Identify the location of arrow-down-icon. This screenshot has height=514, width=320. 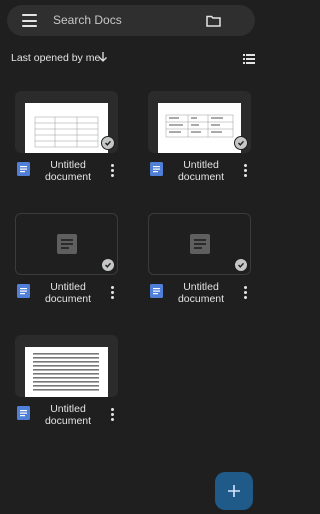
(103, 57).